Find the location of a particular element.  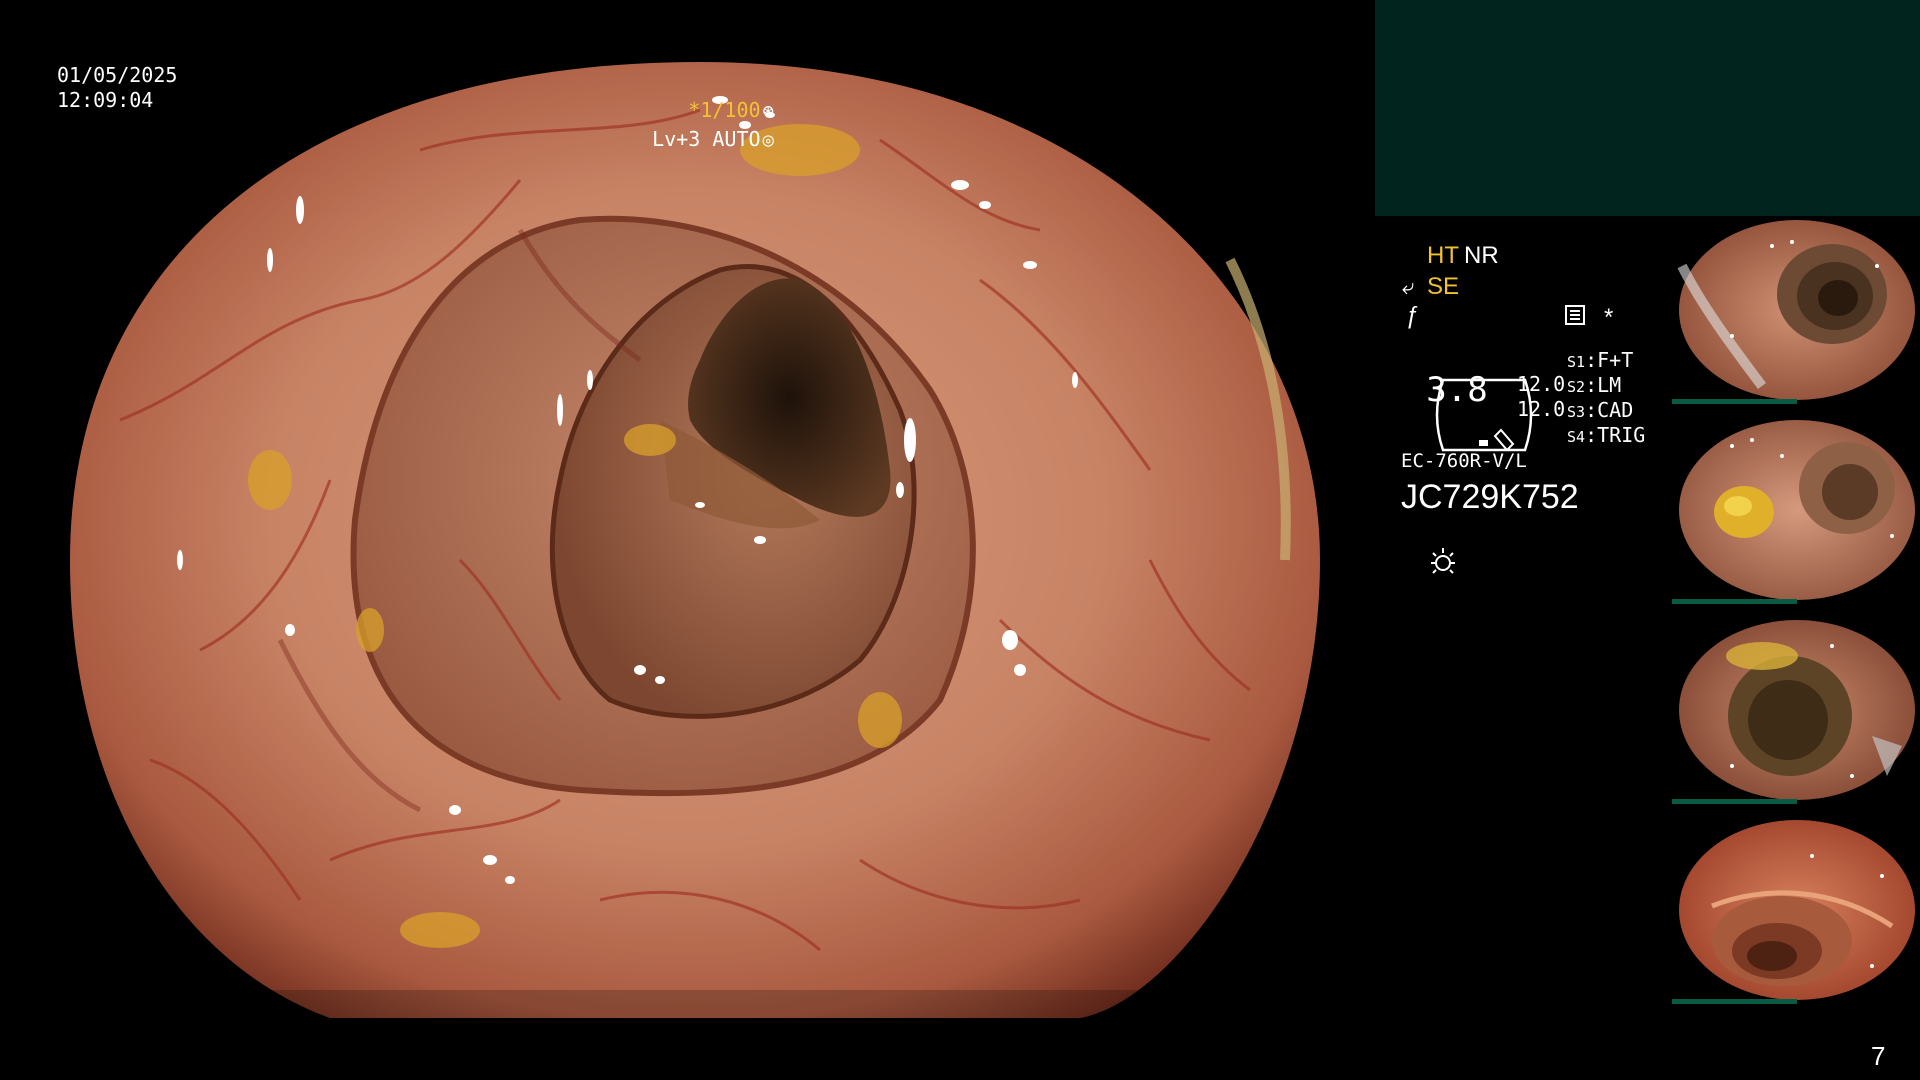

iris-mode: Lv+3 AUTO ◎ is located at coordinates (713, 139).